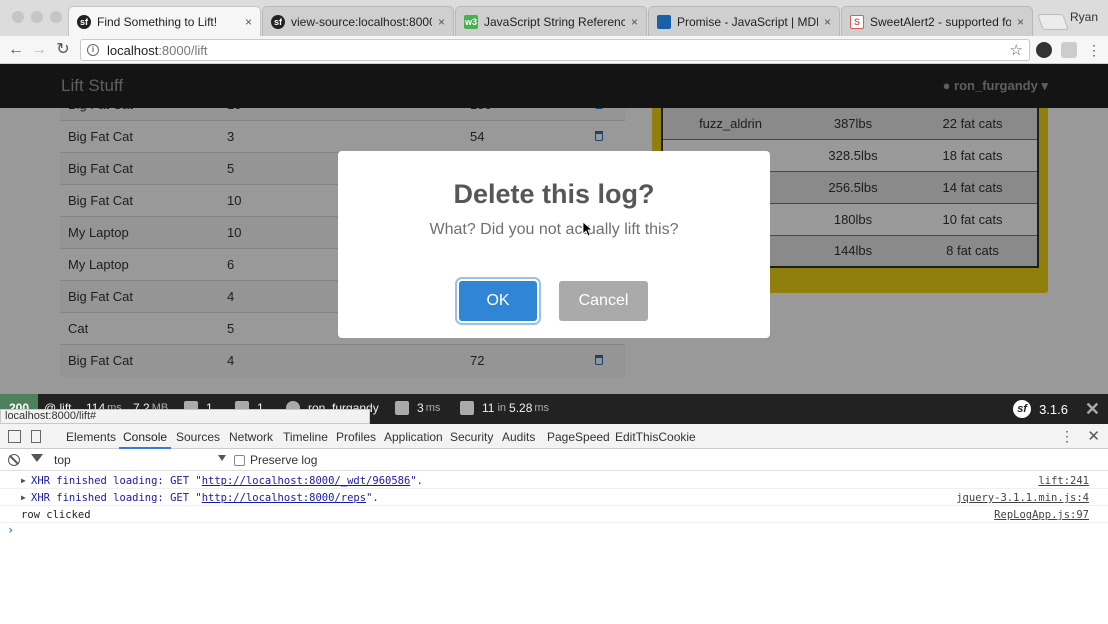 Image resolution: width=1108 pixels, height=624 pixels. I want to click on device-toolbar-icon, so click(36, 436).